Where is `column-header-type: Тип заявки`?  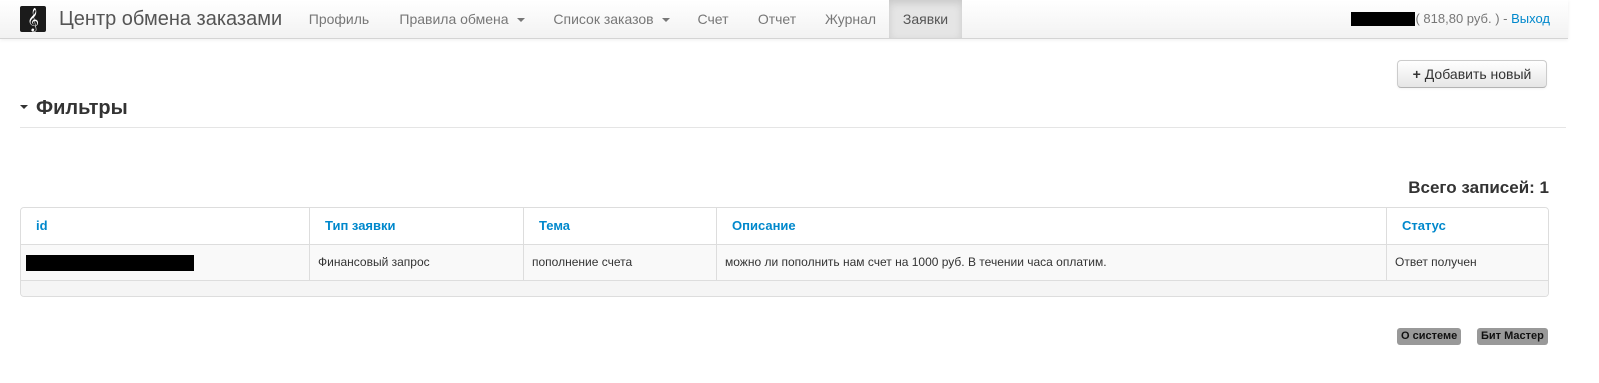
column-header-type: Тип заявки is located at coordinates (416, 226).